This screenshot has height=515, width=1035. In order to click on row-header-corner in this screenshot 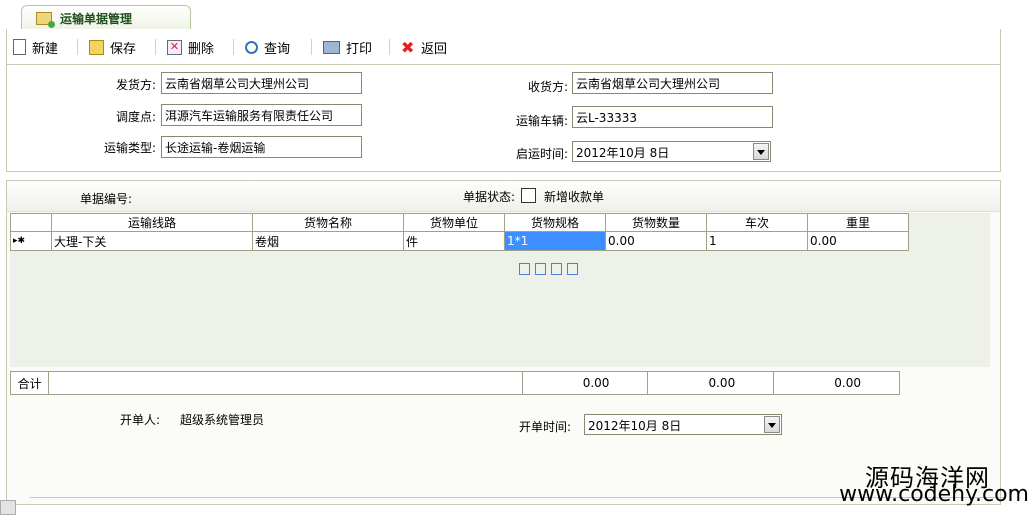, I will do `click(31, 222)`.